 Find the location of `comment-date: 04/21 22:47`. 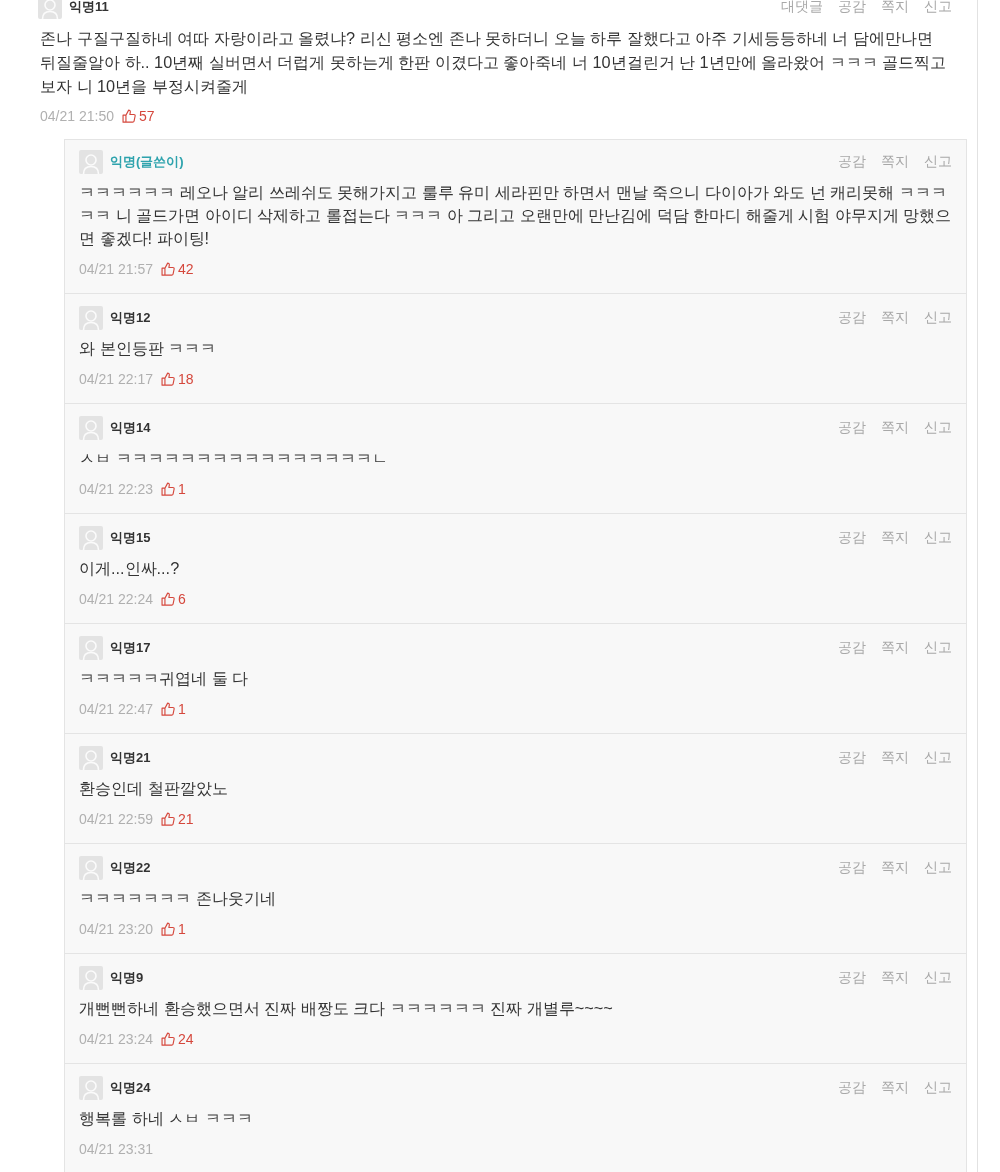

comment-date: 04/21 22:47 is located at coordinates (116, 709).